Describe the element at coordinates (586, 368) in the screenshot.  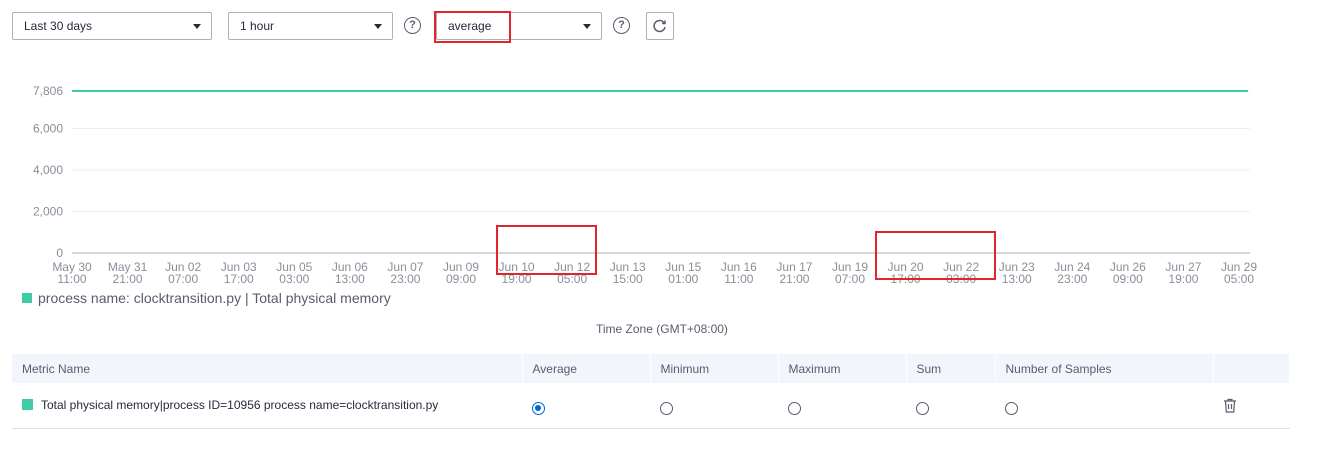
I see `col-average: Average` at that location.